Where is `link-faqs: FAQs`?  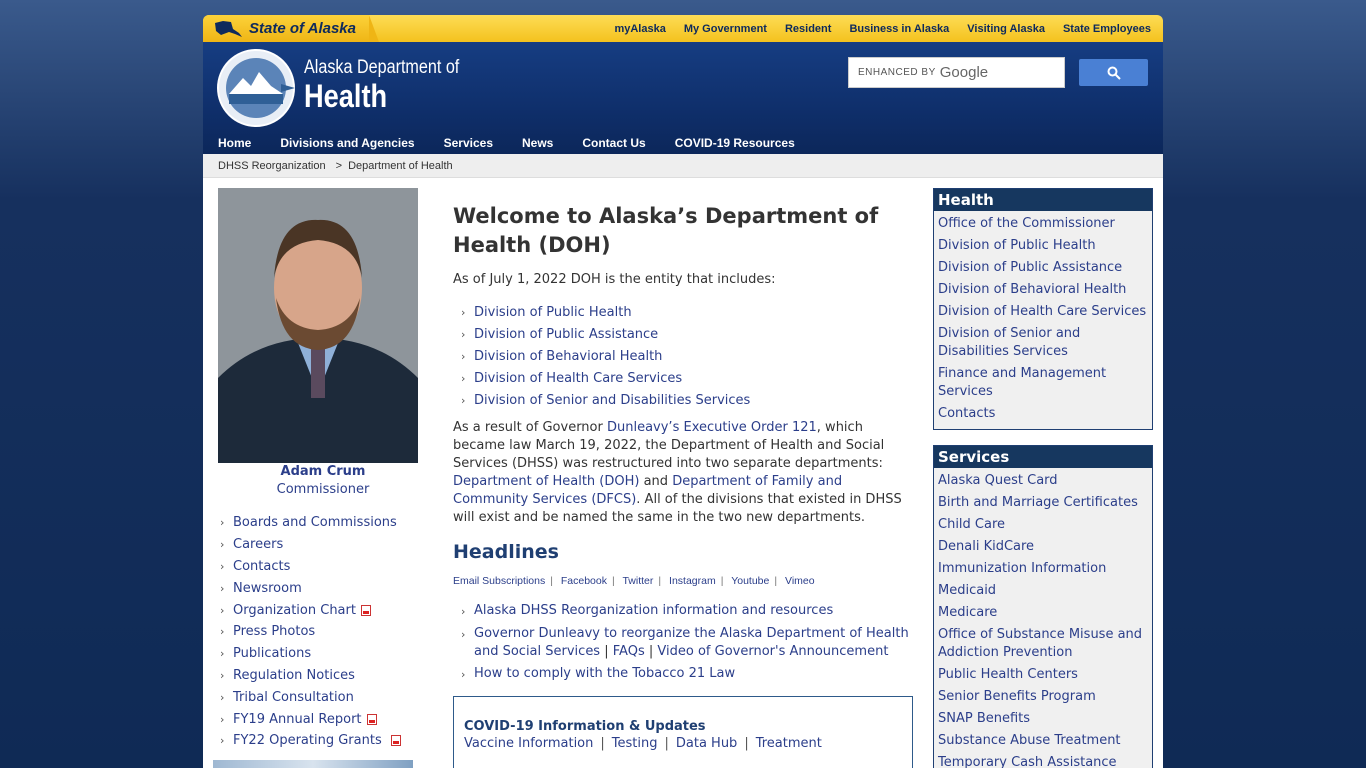
link-faqs: FAQs is located at coordinates (629, 651).